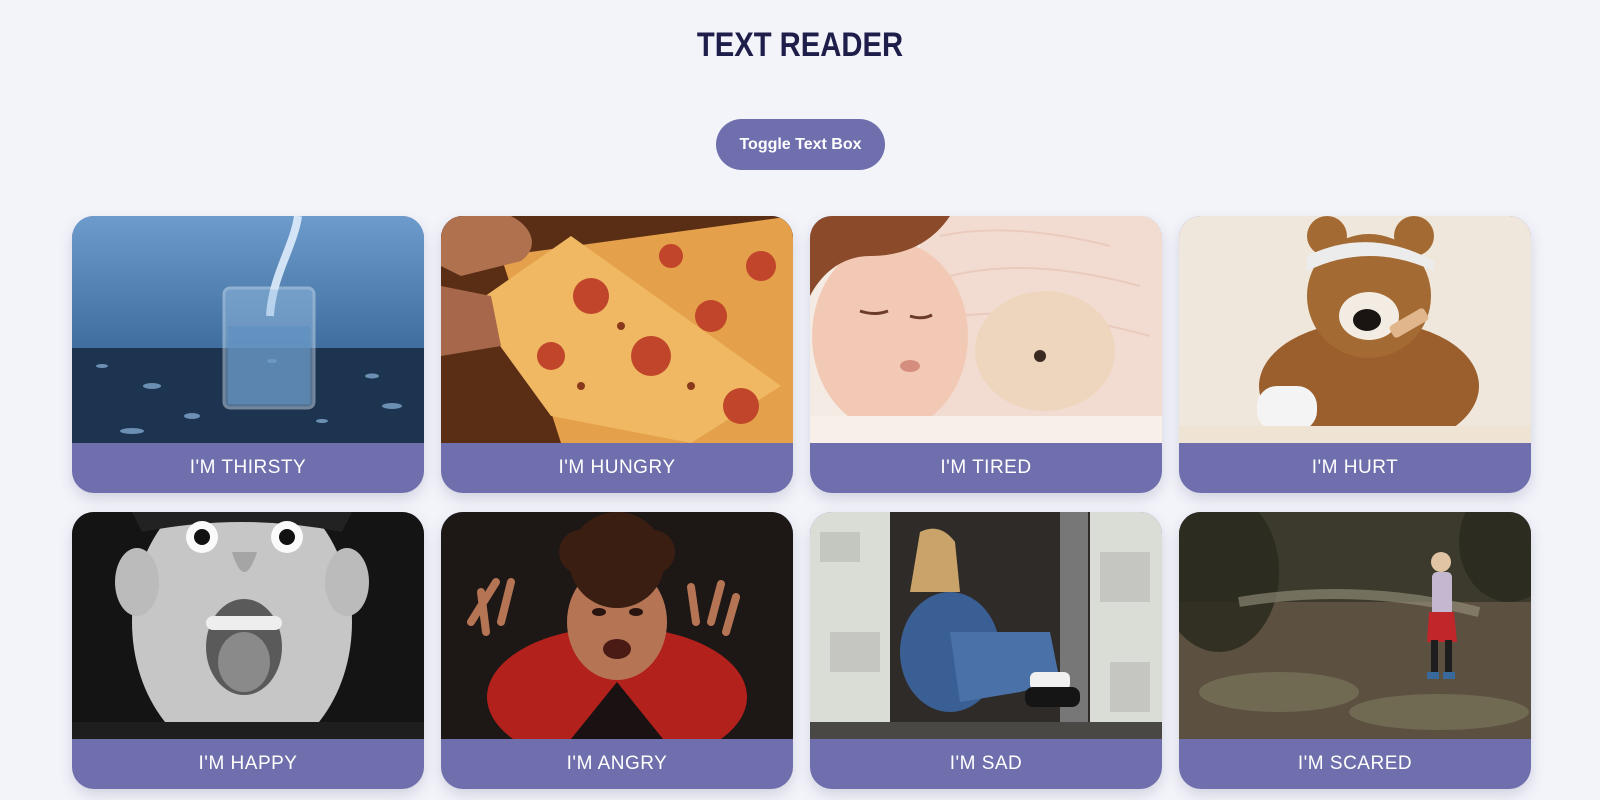 The width and height of the screenshot is (1600, 800). I want to click on card-angry: I'M ANGRY, so click(617, 650).